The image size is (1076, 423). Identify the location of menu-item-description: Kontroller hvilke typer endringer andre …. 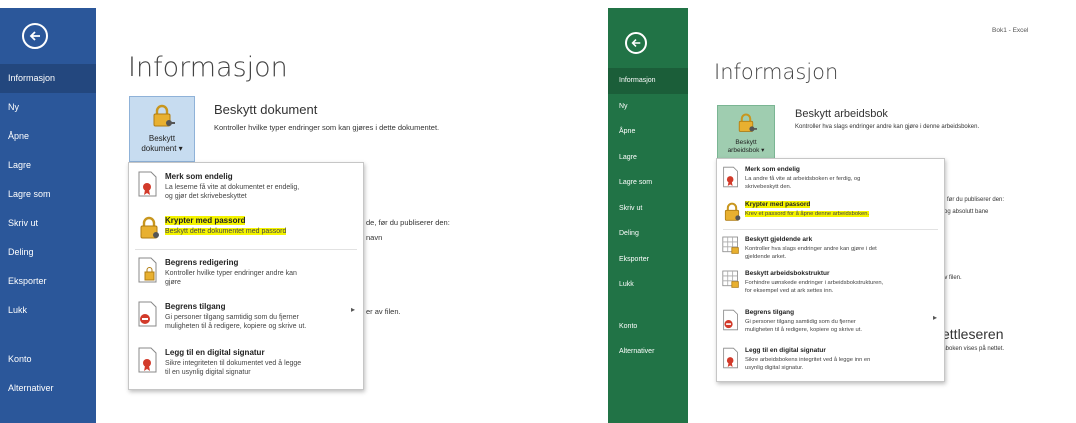
(231, 278).